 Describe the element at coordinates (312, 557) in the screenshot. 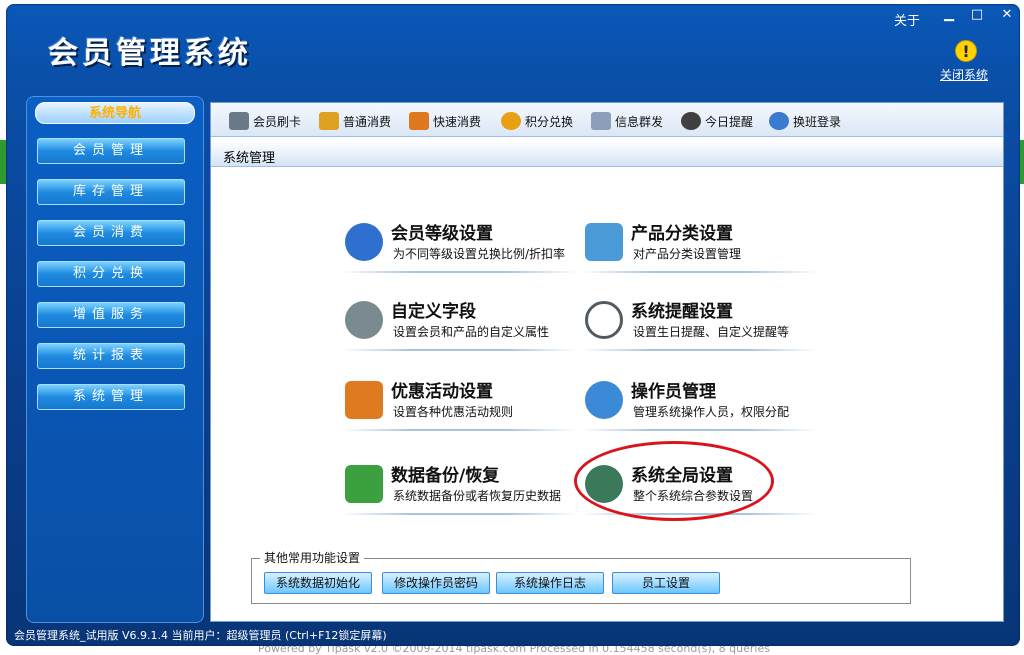

I see `other-settings-legend: 其他常用功能设置` at that location.